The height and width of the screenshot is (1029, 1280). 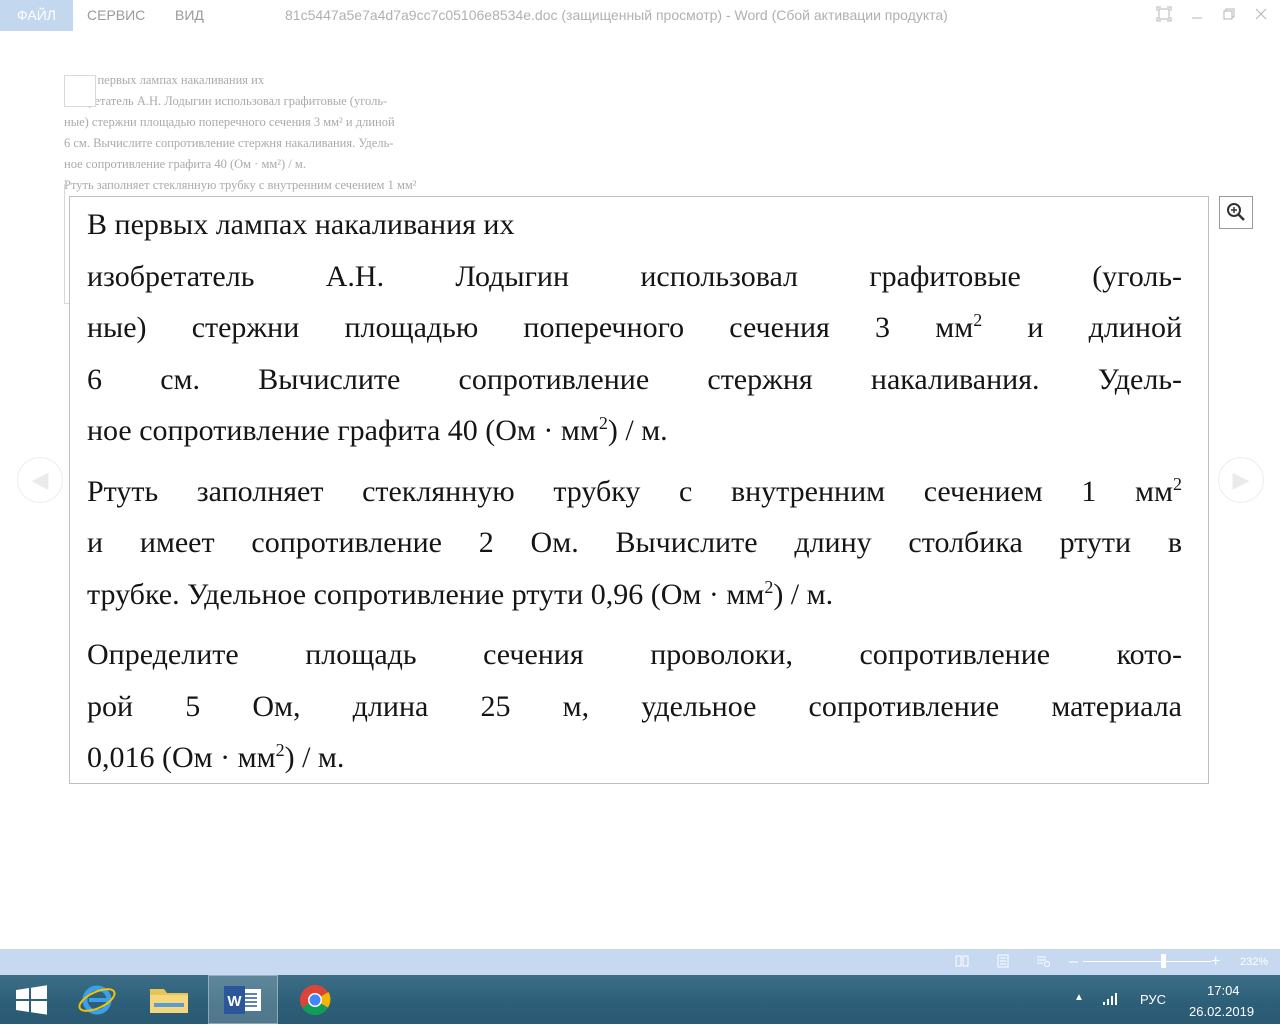 I want to click on status-bar: – + 232%, so click(x=640, y=962).